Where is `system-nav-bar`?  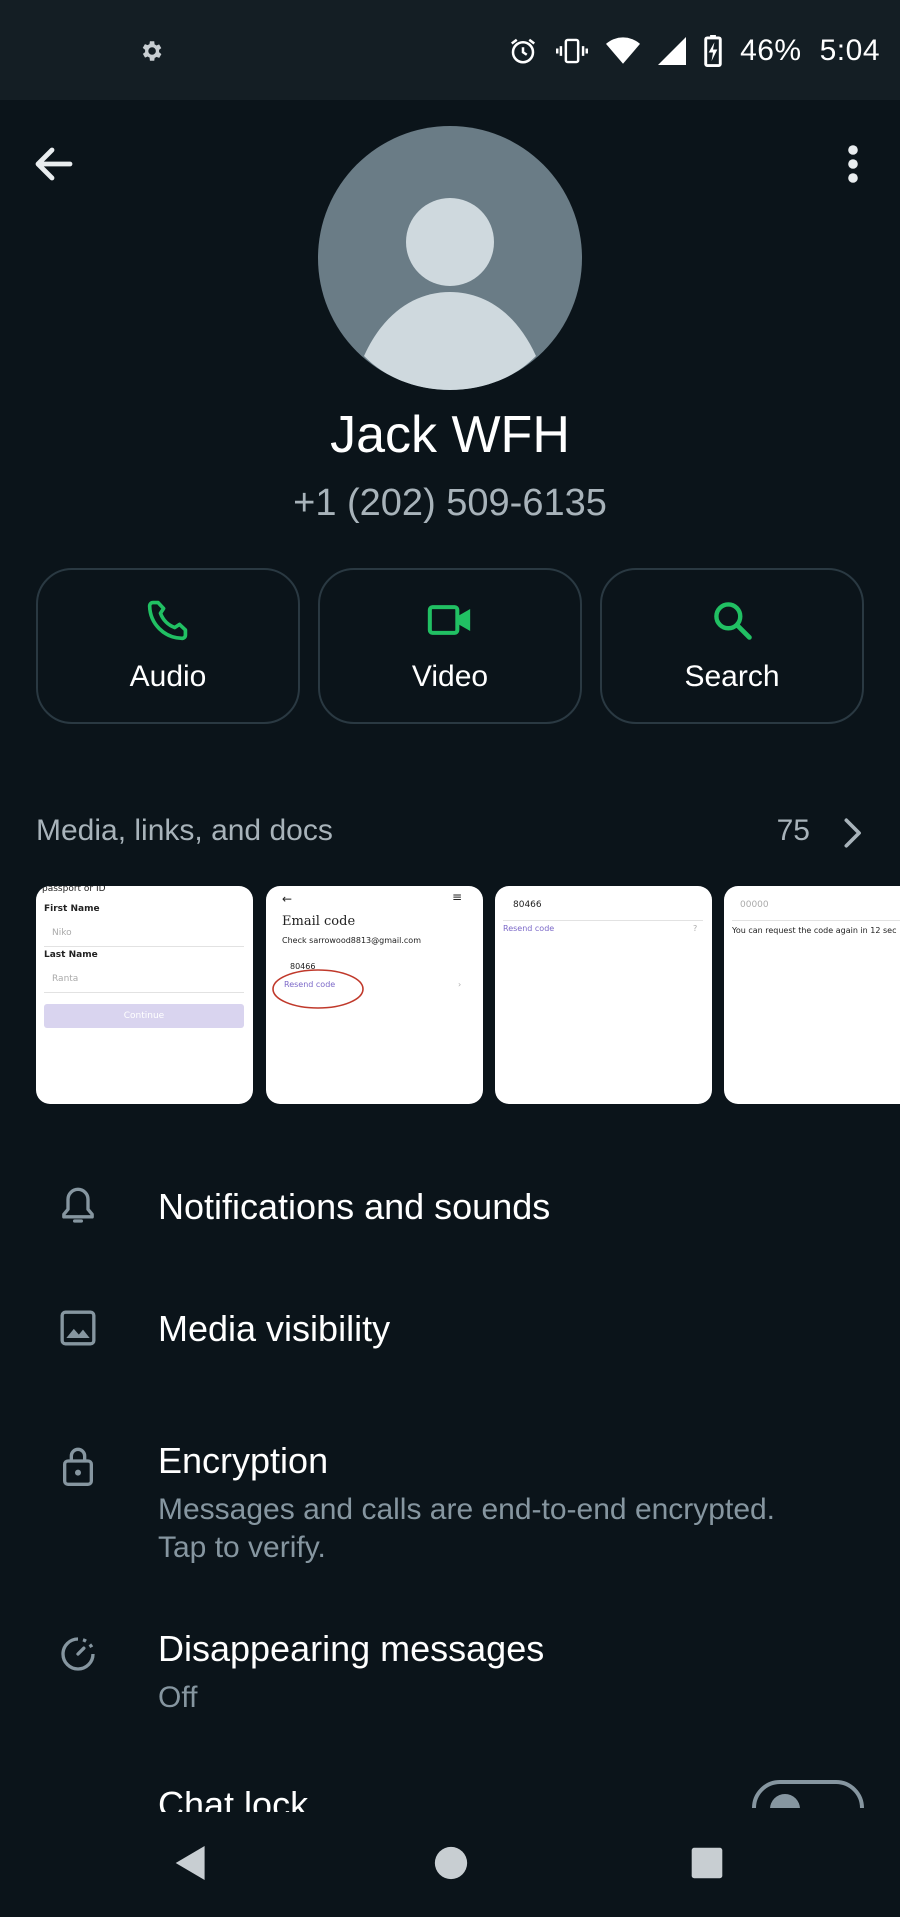 system-nav-bar is located at coordinates (450, 1864).